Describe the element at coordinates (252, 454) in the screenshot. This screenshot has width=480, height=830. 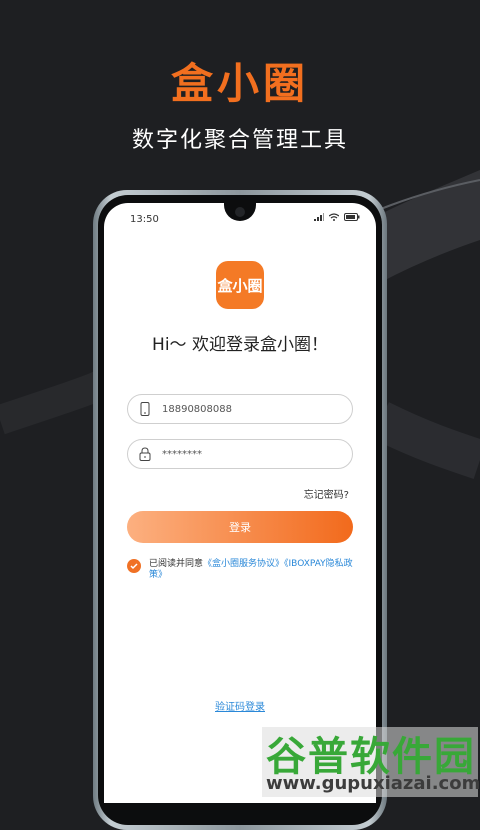
I see `password-input` at that location.